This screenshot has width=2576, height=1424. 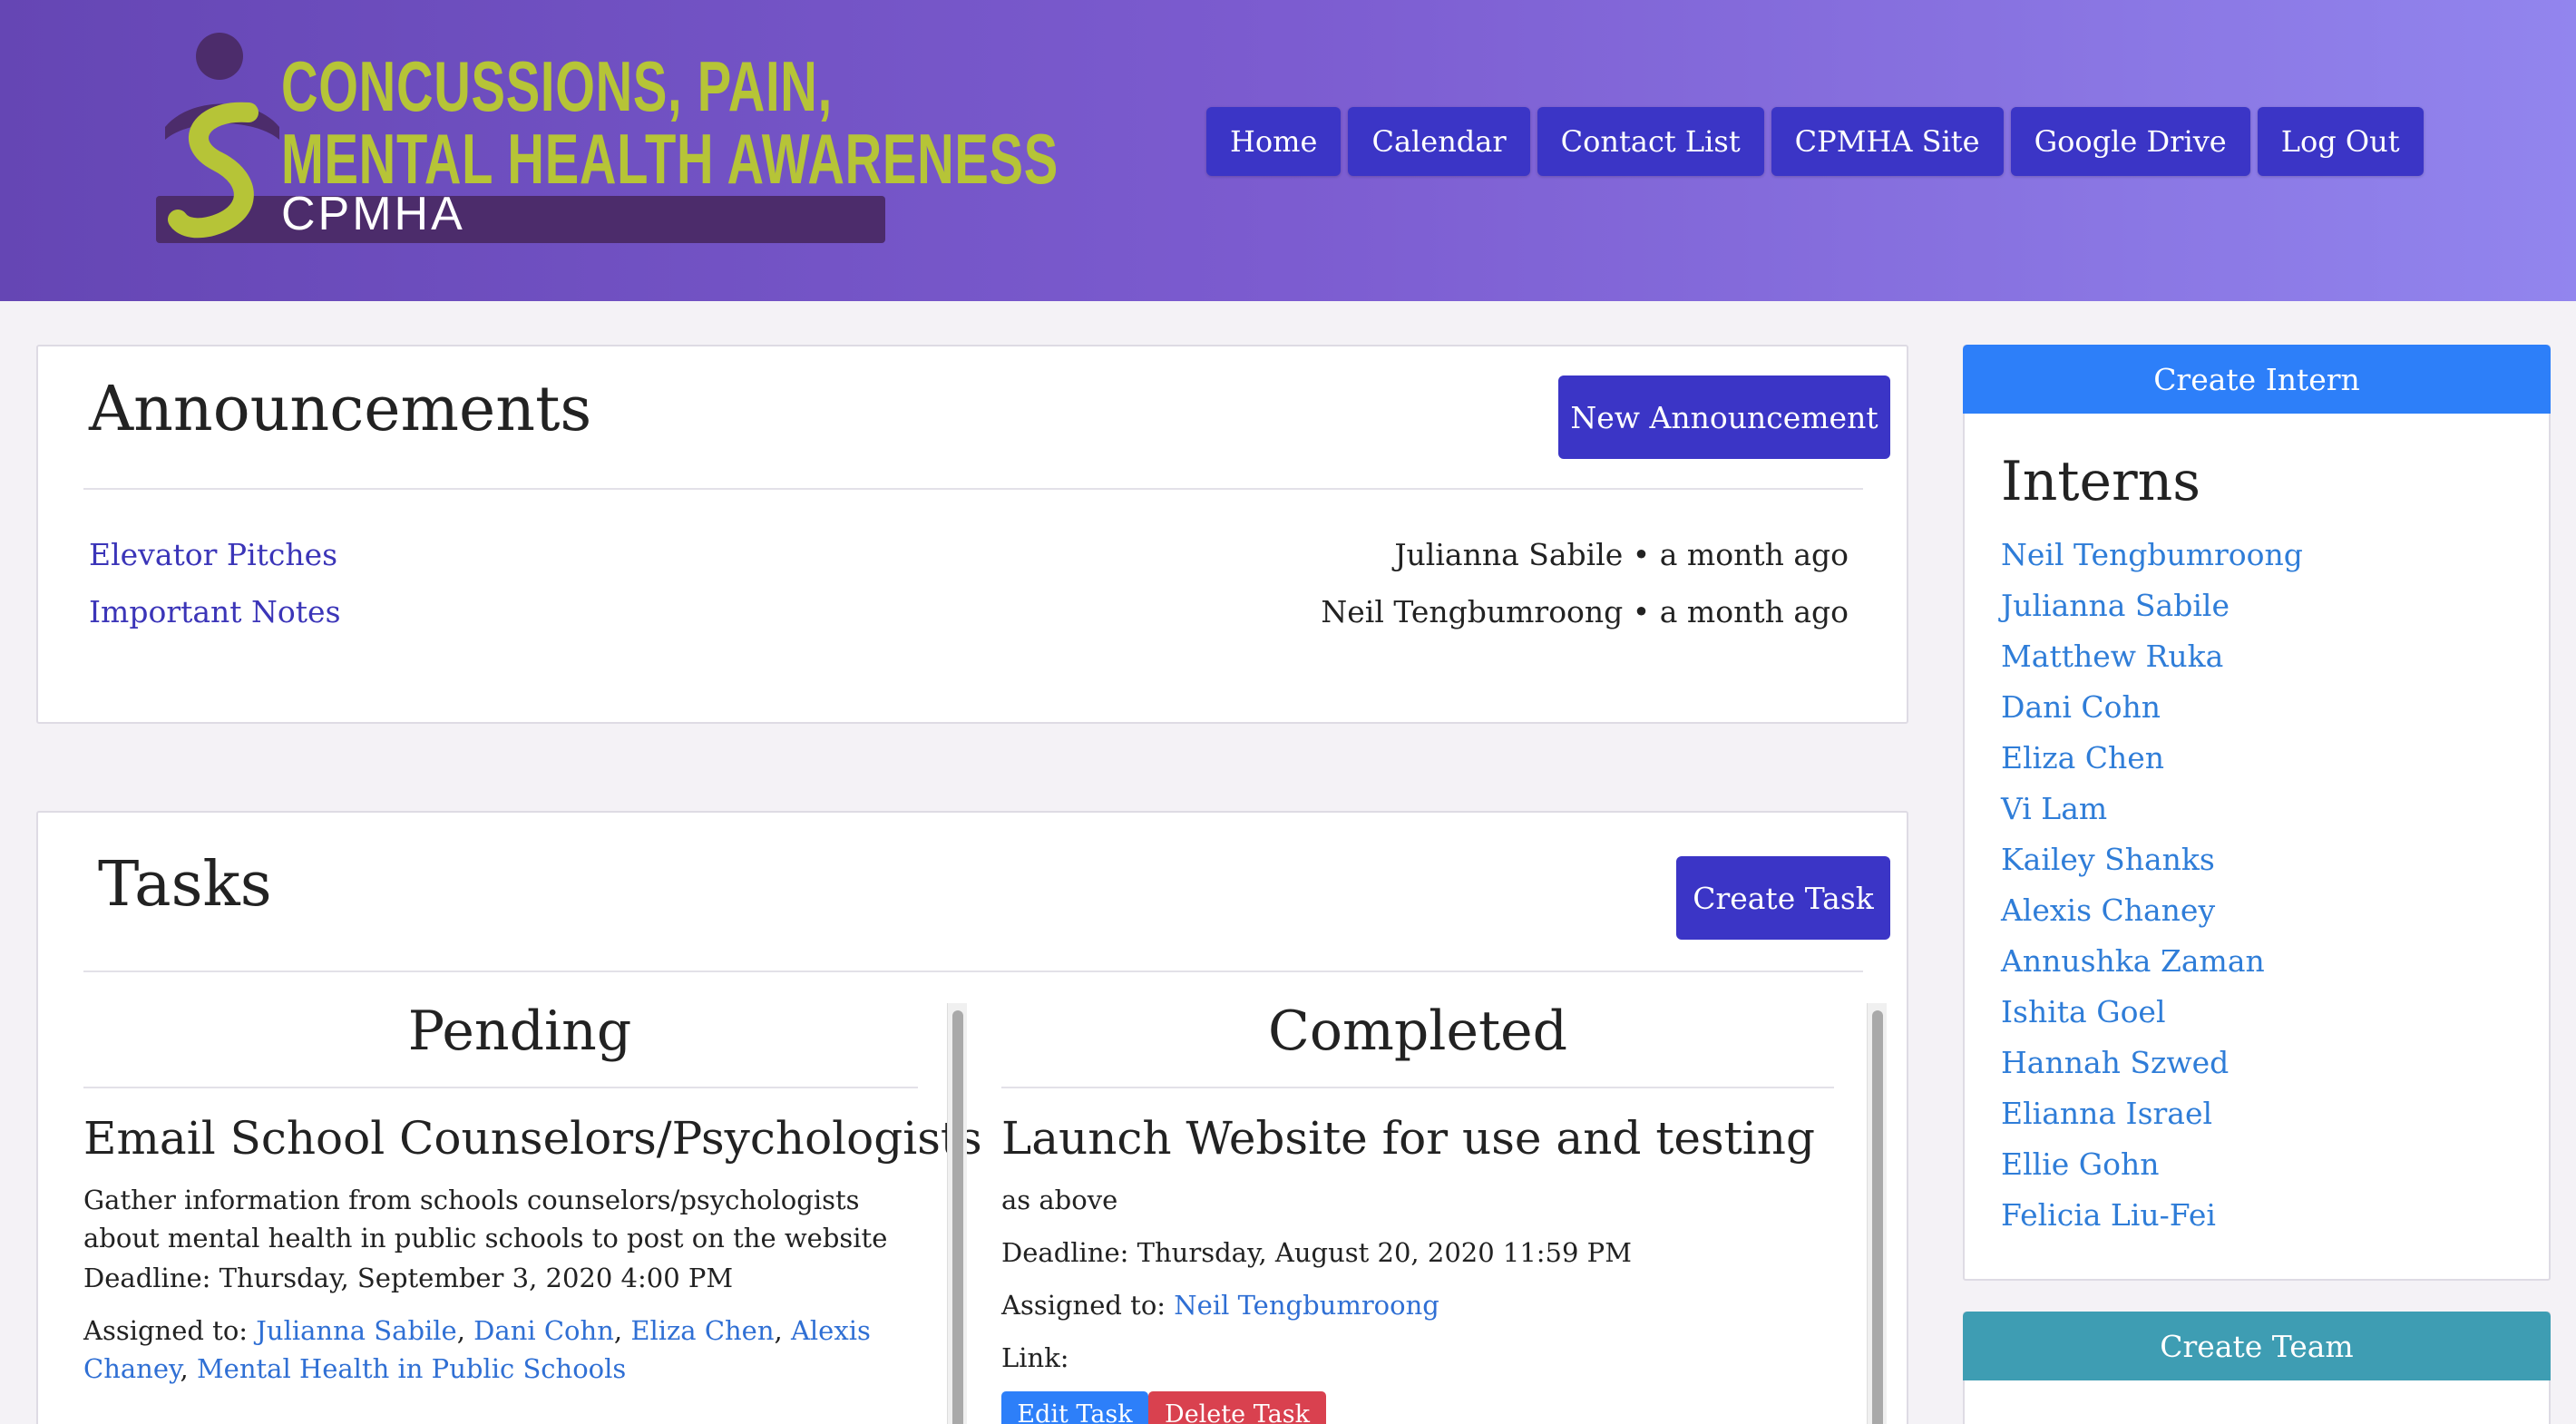 I want to click on nav-calendar-button: Calendar, so click(x=1439, y=141).